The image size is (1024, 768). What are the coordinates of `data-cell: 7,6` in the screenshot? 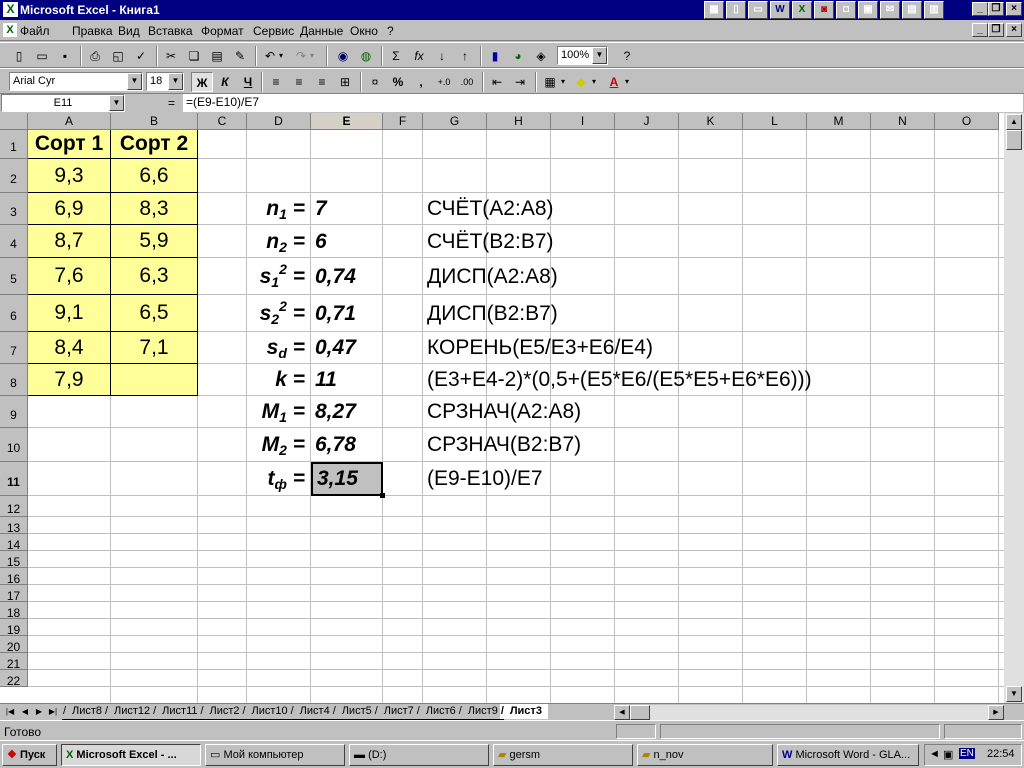 It's located at (69, 276).